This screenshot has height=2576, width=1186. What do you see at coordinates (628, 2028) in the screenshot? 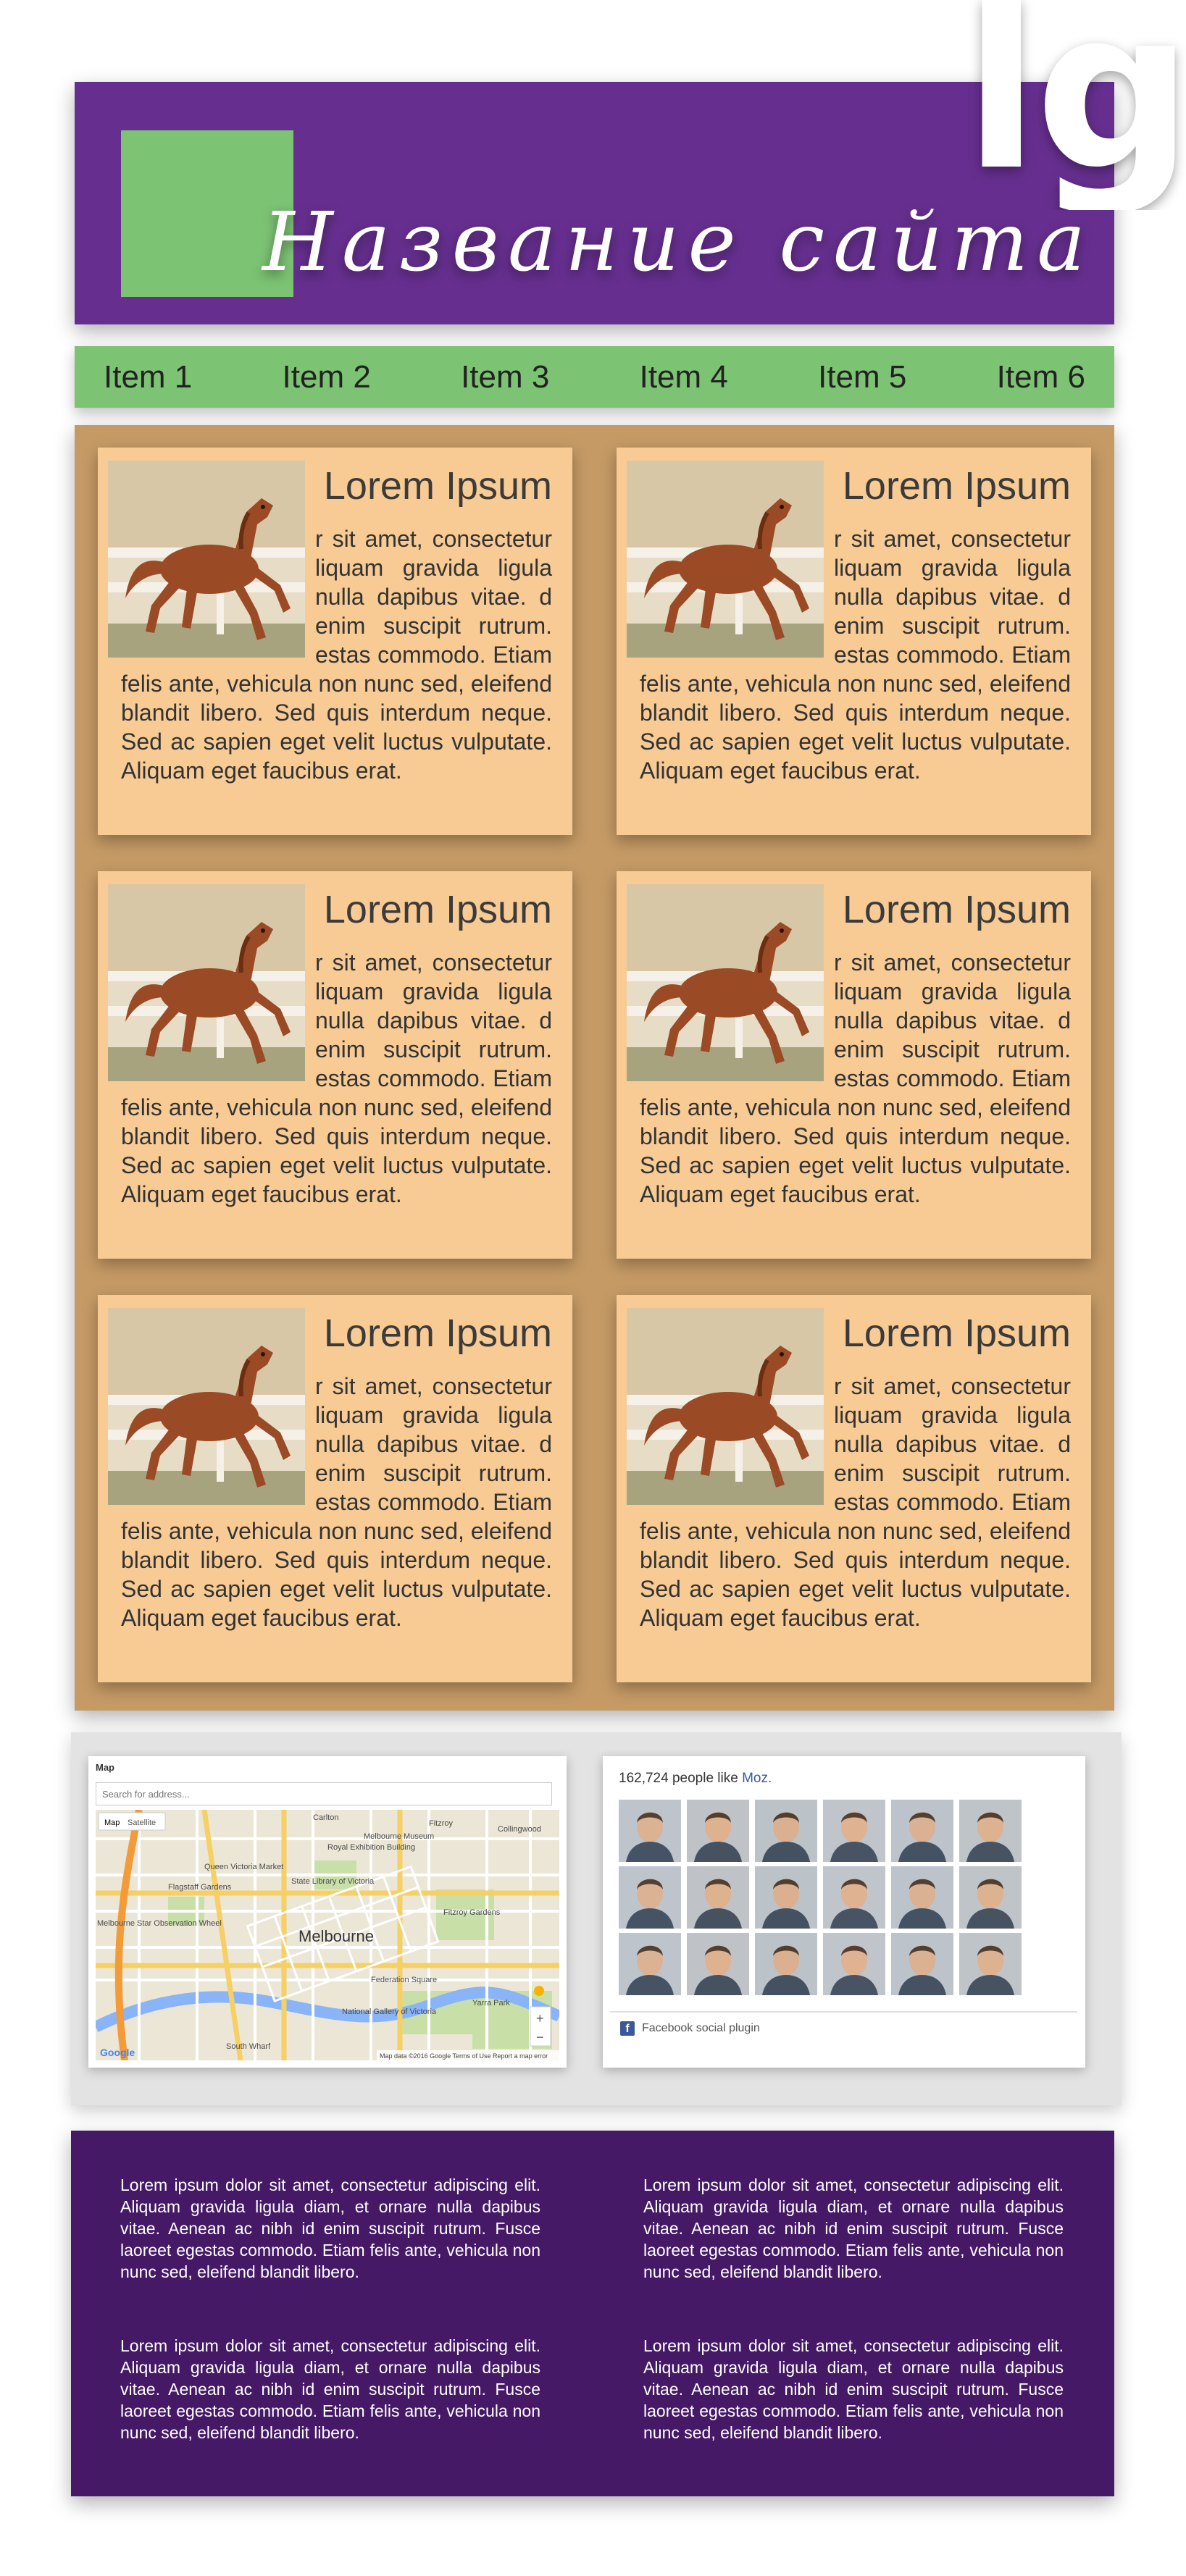
I see `facebook-icon: f` at bounding box center [628, 2028].